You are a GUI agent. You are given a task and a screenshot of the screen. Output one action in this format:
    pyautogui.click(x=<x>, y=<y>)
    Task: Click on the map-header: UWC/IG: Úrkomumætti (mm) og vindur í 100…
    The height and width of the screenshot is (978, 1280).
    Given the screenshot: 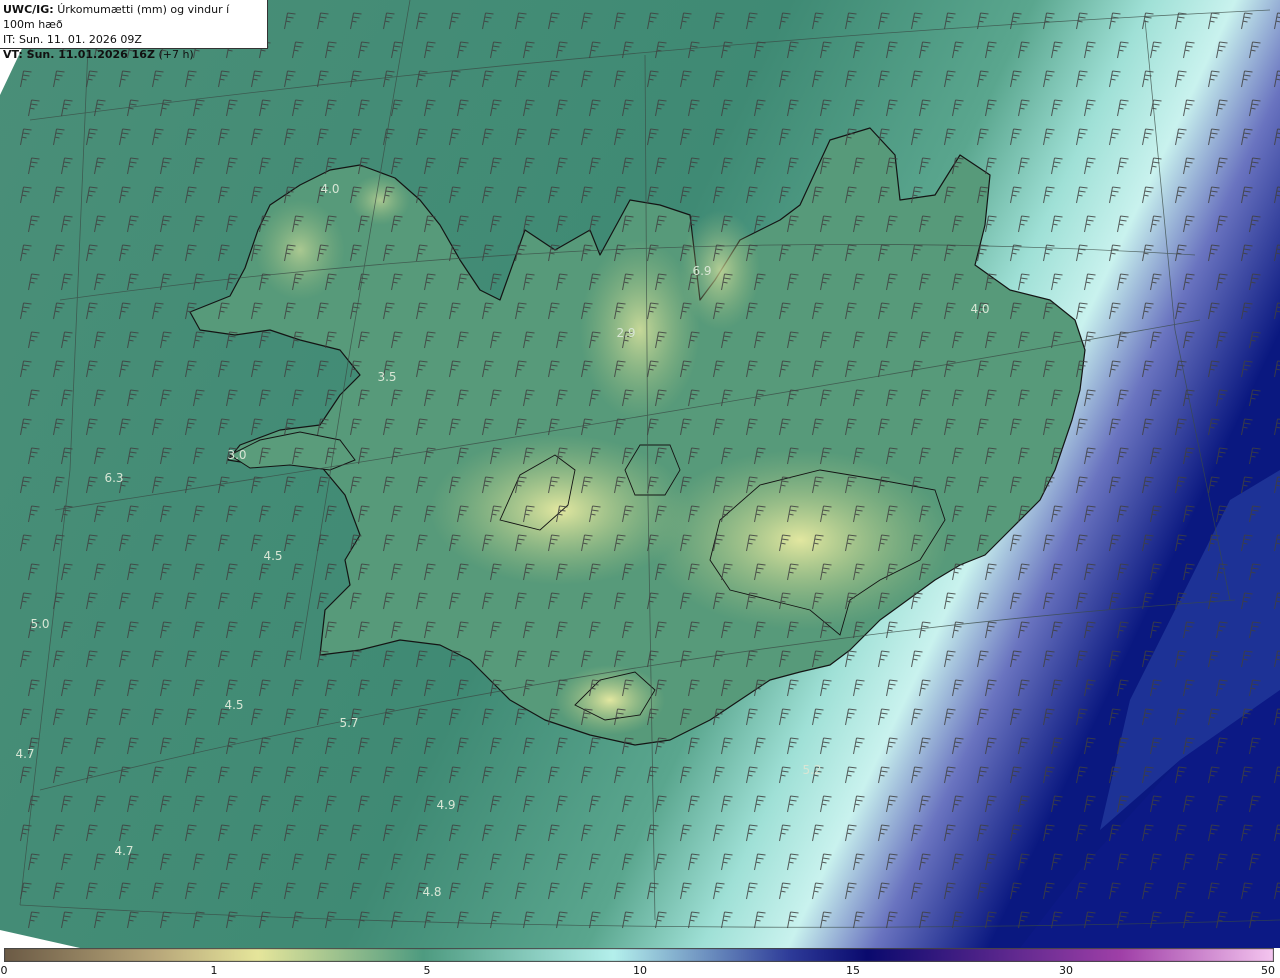 What is the action you would take?
    pyautogui.click(x=134, y=30)
    